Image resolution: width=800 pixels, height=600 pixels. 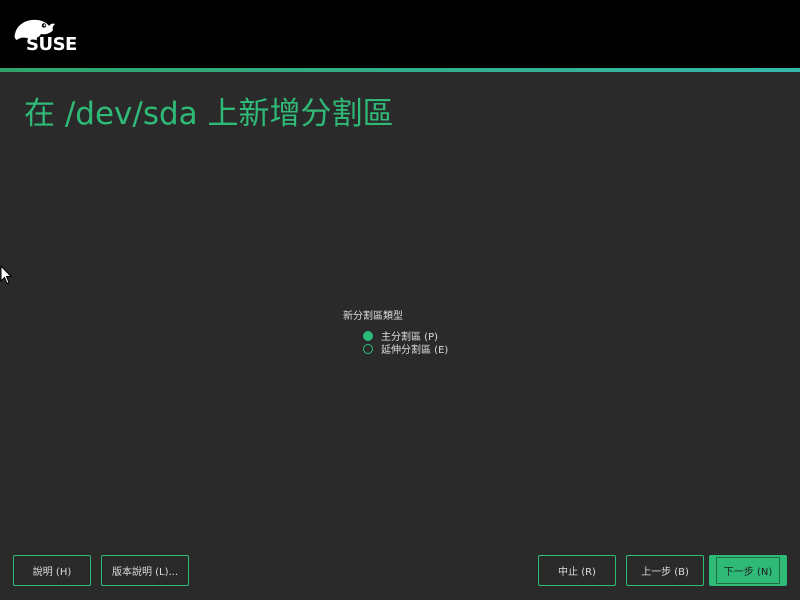 I want to click on next-button: 下一步 (N), so click(x=748, y=570).